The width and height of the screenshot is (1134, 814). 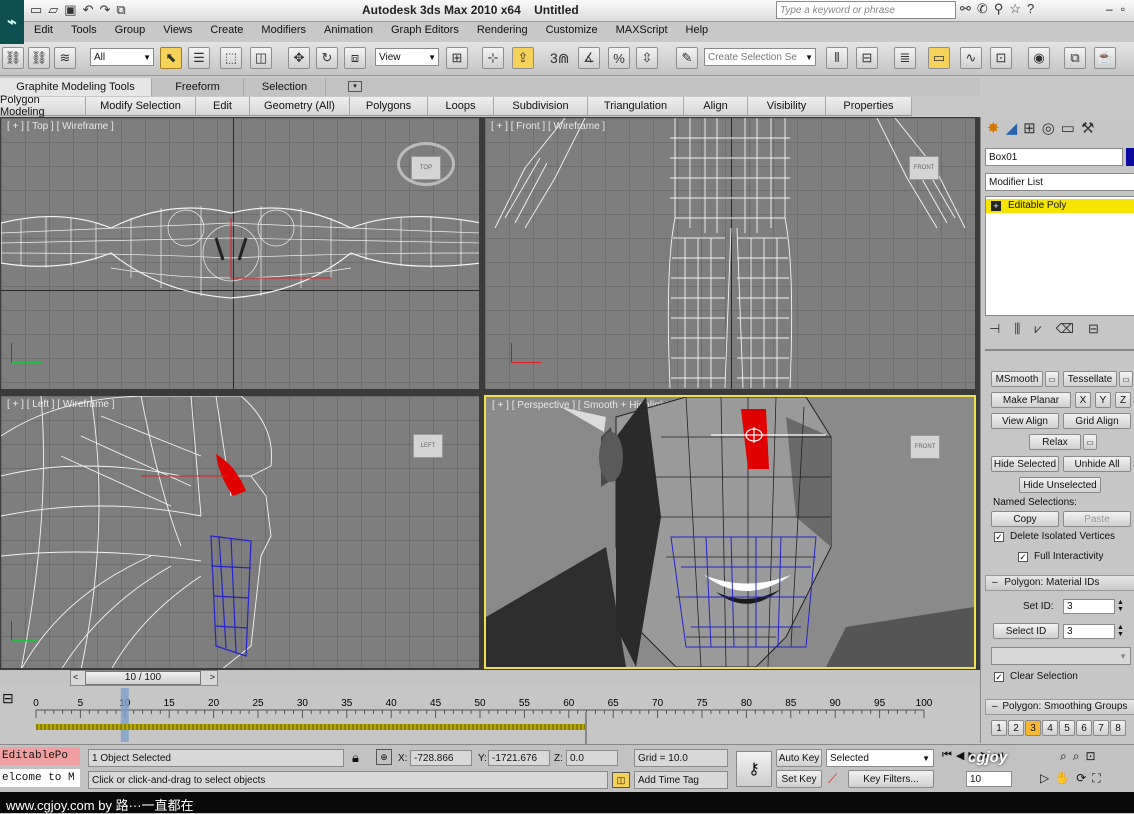 What do you see at coordinates (1084, 728) in the screenshot?
I see `smoothing-group-button: 6` at bounding box center [1084, 728].